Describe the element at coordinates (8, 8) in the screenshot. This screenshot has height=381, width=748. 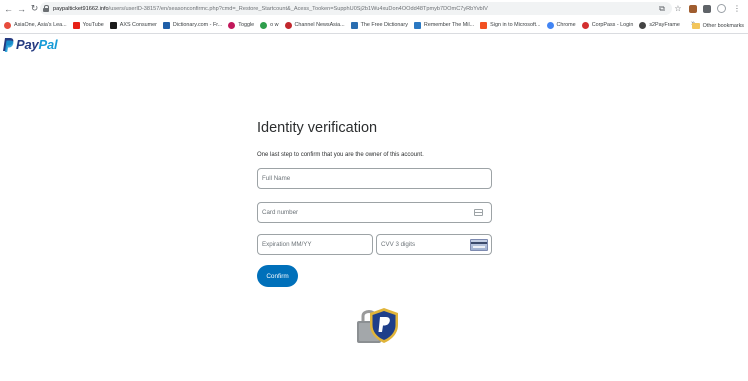
I see `back-icon: ←` at that location.